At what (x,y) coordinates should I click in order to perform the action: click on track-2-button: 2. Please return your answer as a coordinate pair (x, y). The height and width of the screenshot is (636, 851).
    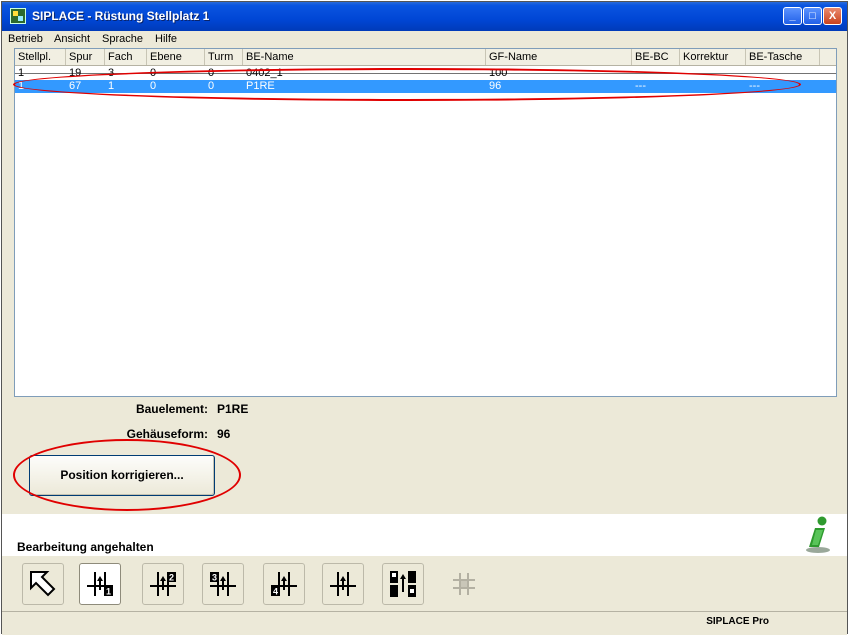
    Looking at the image, I should click on (163, 584).